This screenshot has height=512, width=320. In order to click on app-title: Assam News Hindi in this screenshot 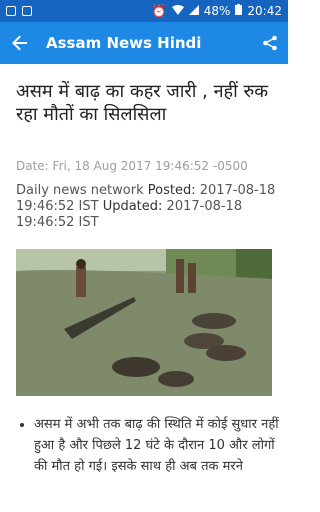, I will do `click(124, 43)`.